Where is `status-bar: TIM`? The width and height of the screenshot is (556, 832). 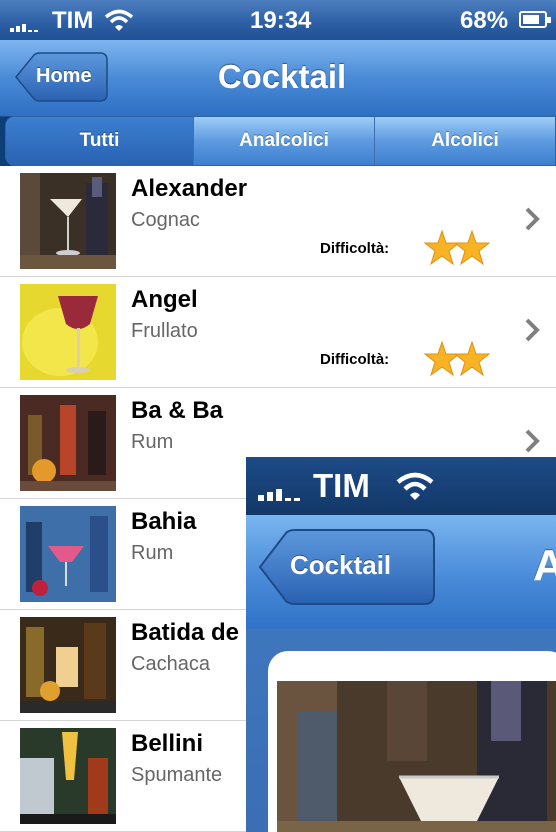 status-bar: TIM is located at coordinates (401, 486).